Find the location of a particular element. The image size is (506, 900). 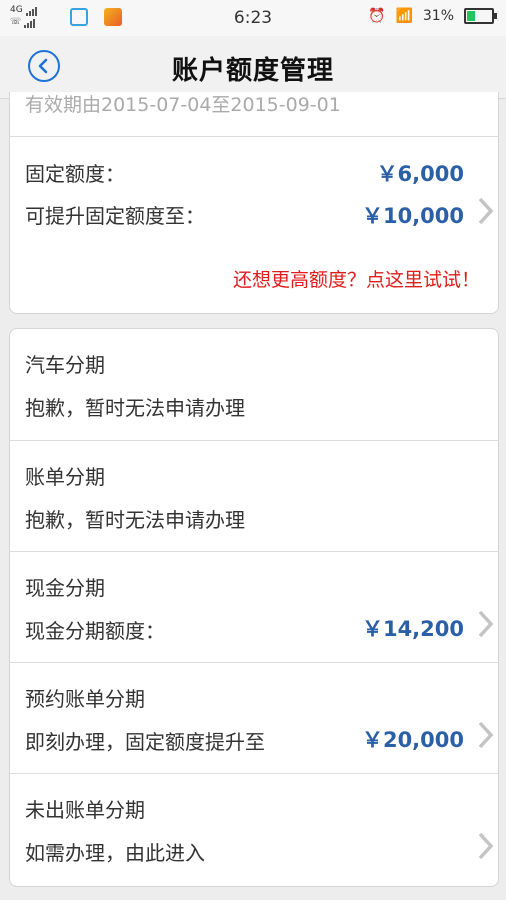

item-title: 预约账单分期 is located at coordinates (85, 699).